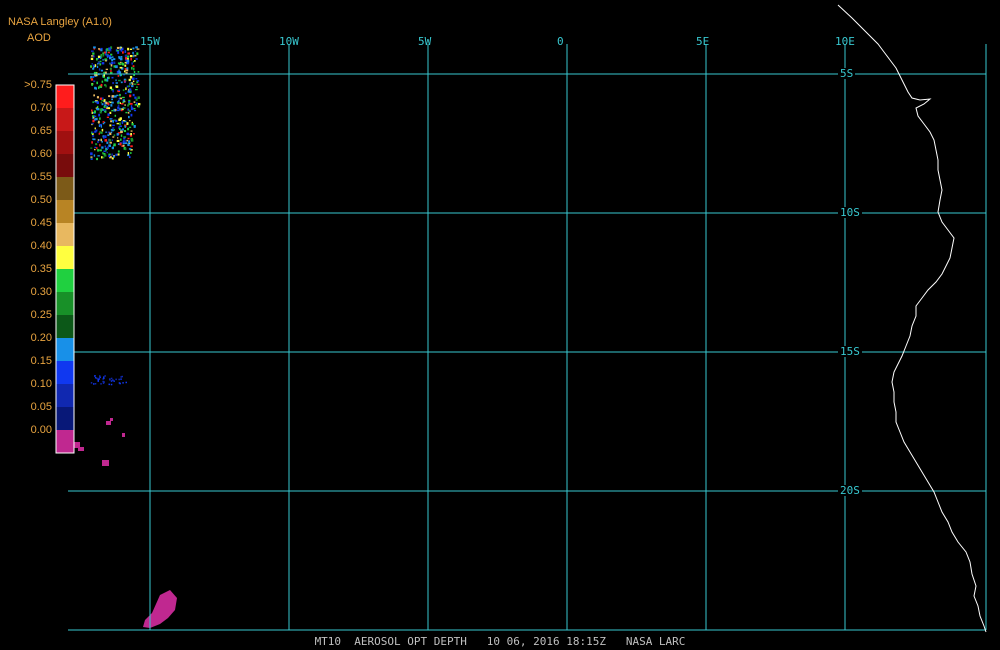  Describe the element at coordinates (289, 41) in the screenshot. I see `longitude-label: 10W` at that location.